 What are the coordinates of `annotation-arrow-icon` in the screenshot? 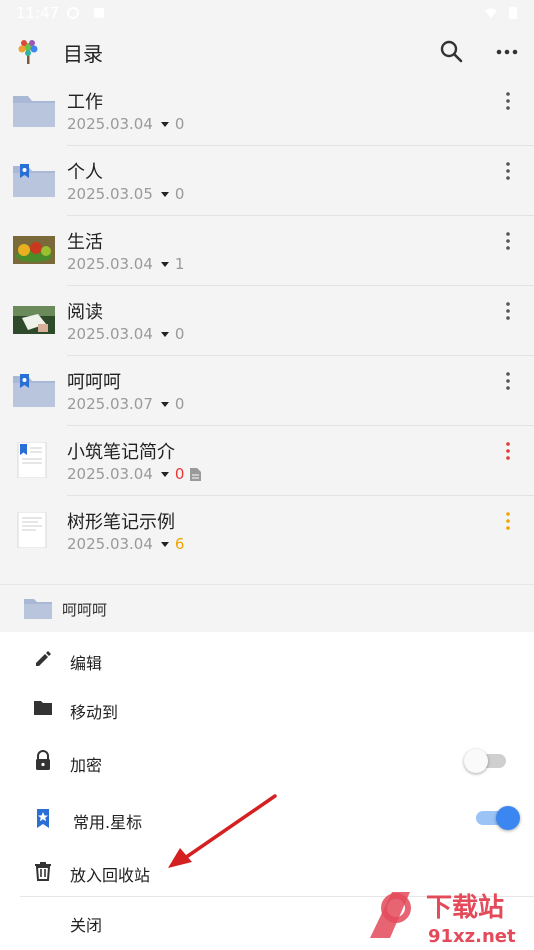 It's located at (222, 831).